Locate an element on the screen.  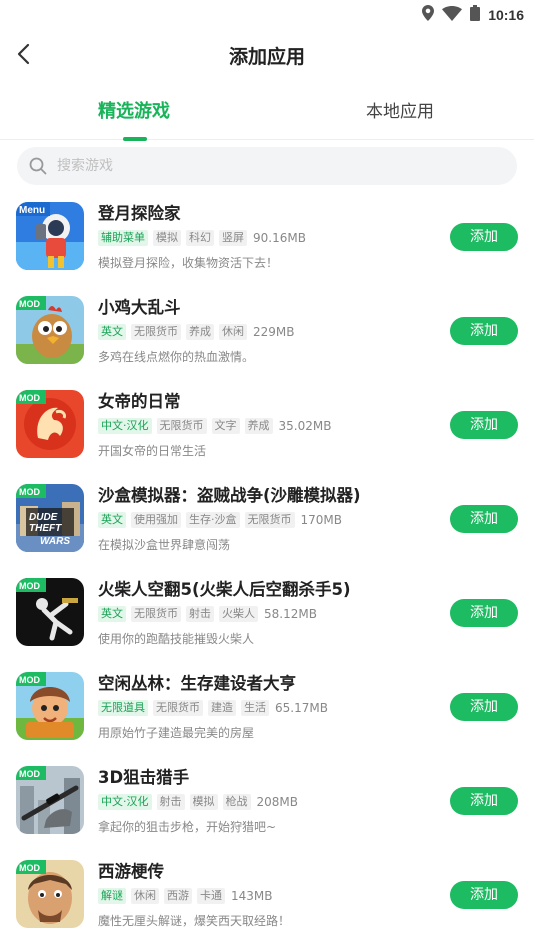
game-size: 58.12MB is located at coordinates (290, 614).